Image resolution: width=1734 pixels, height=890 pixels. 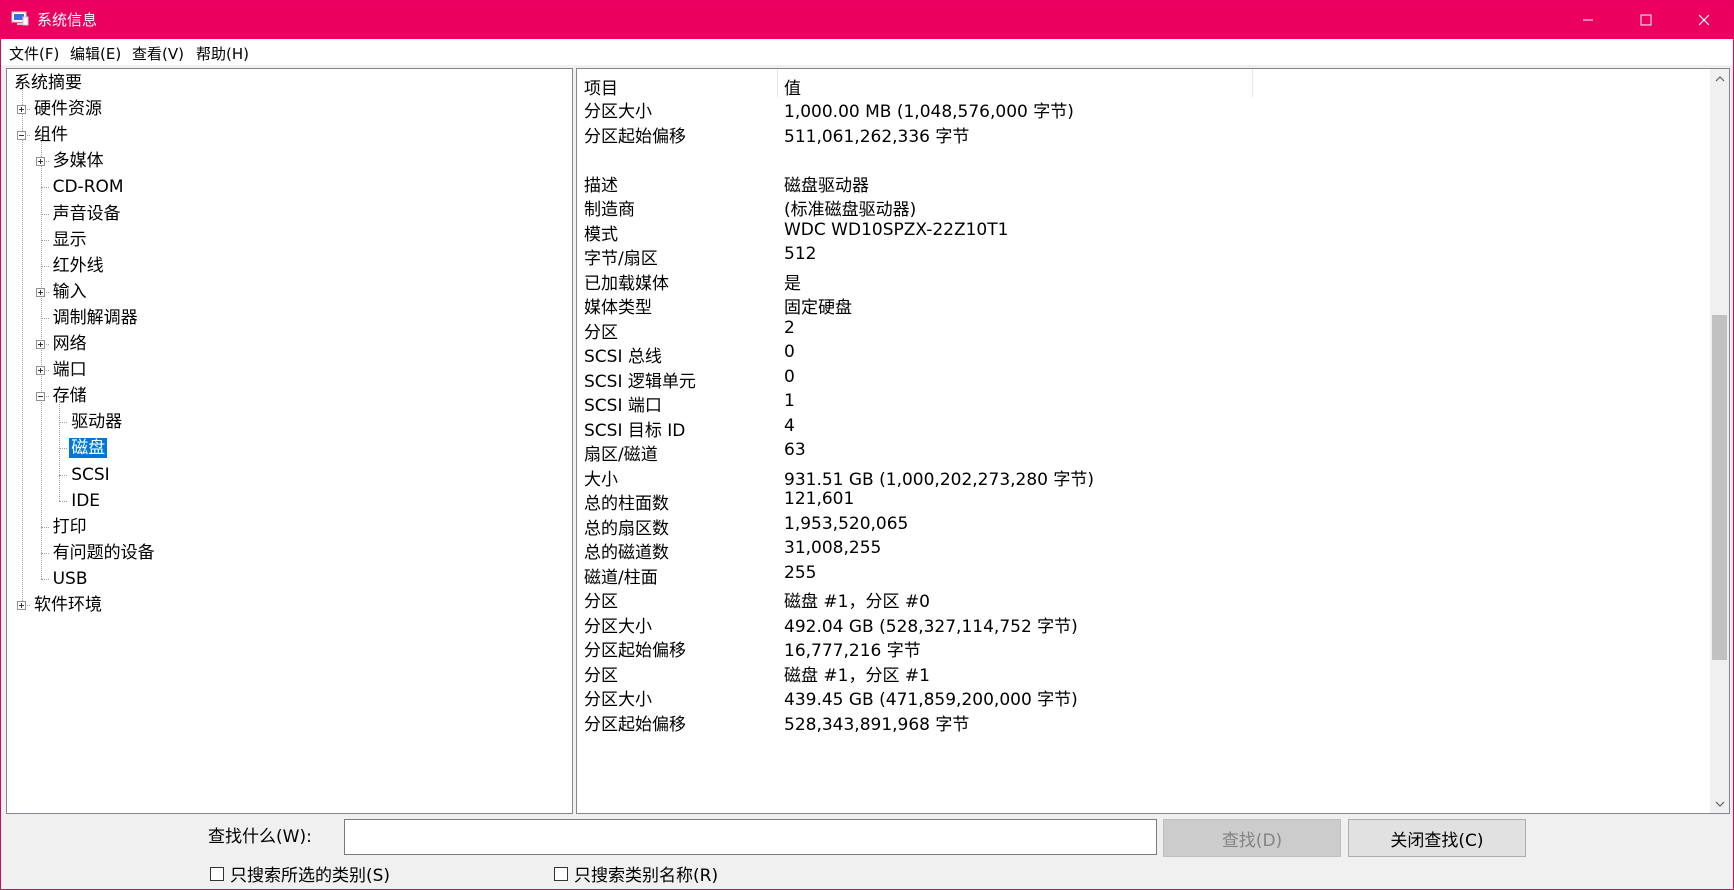 I want to click on vertical-scrollbar, so click(x=1719, y=441).